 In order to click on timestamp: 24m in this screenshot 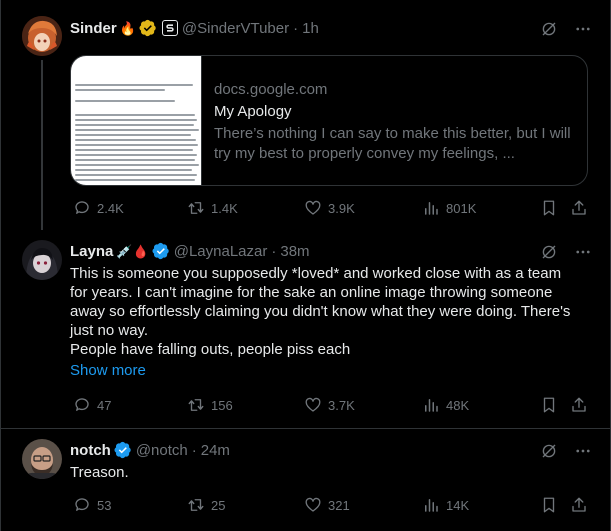, I will do `click(215, 450)`.